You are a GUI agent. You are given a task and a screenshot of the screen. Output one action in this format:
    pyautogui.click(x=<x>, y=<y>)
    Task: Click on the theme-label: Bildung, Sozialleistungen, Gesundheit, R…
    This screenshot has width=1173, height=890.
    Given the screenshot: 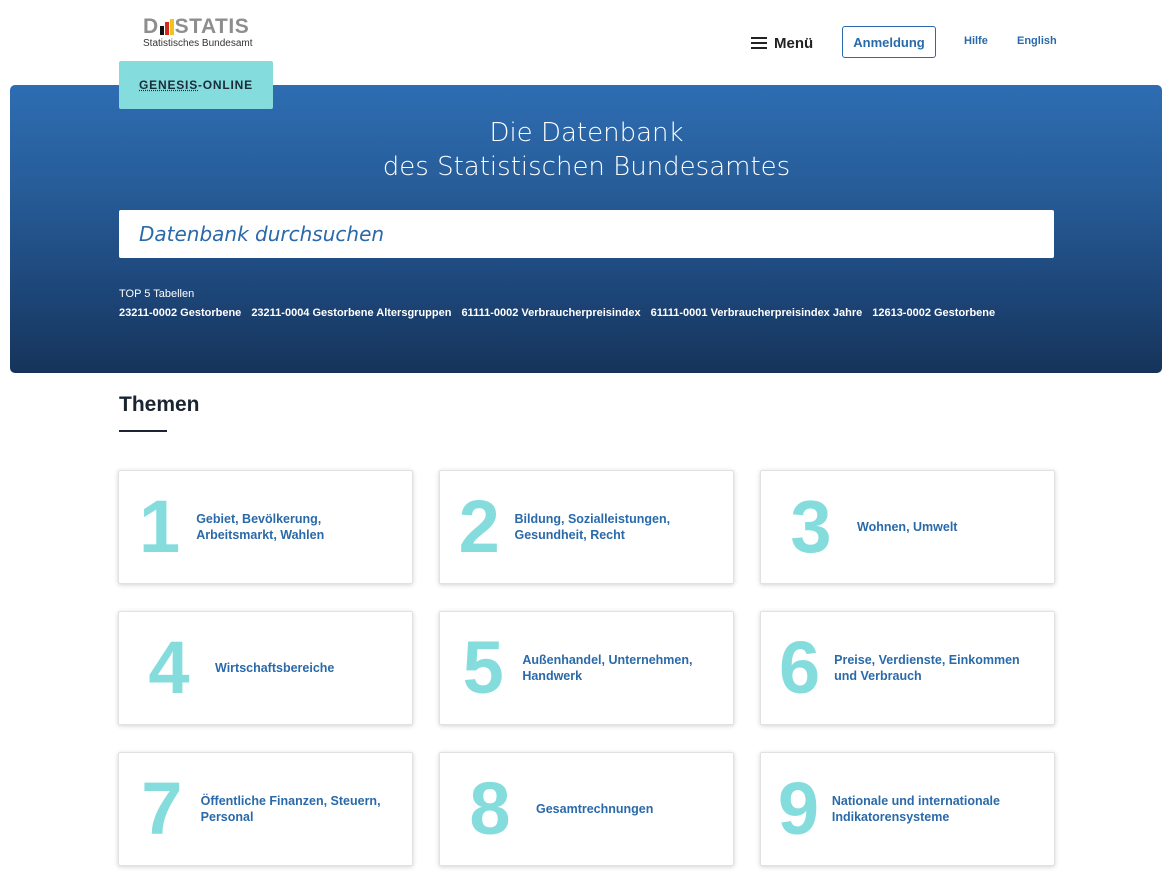 What is the action you would take?
    pyautogui.click(x=592, y=527)
    